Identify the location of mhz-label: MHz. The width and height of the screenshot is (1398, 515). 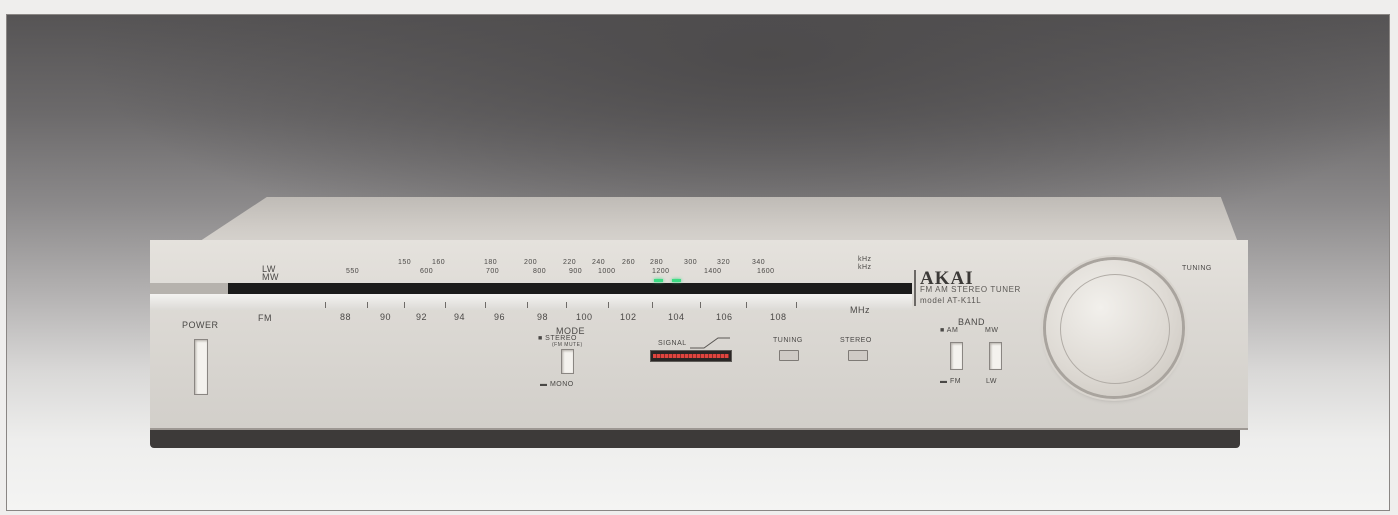
(860, 310).